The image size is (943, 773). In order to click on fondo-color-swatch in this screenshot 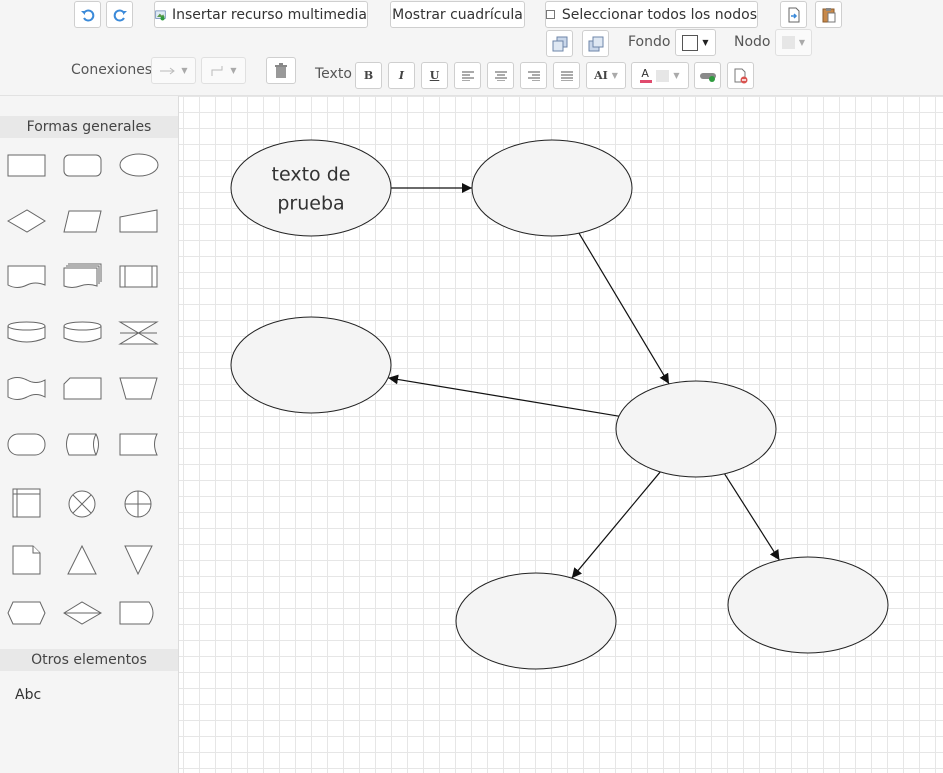, I will do `click(690, 42)`.